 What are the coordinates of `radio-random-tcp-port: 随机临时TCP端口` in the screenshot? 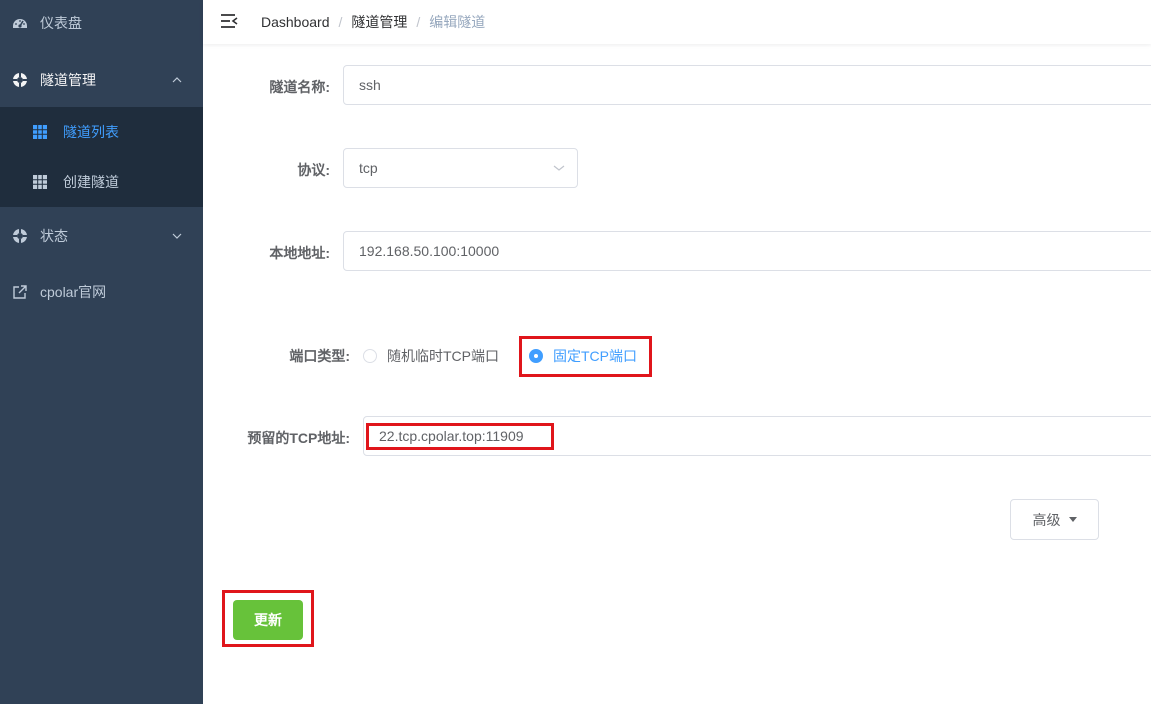 It's located at (431, 356).